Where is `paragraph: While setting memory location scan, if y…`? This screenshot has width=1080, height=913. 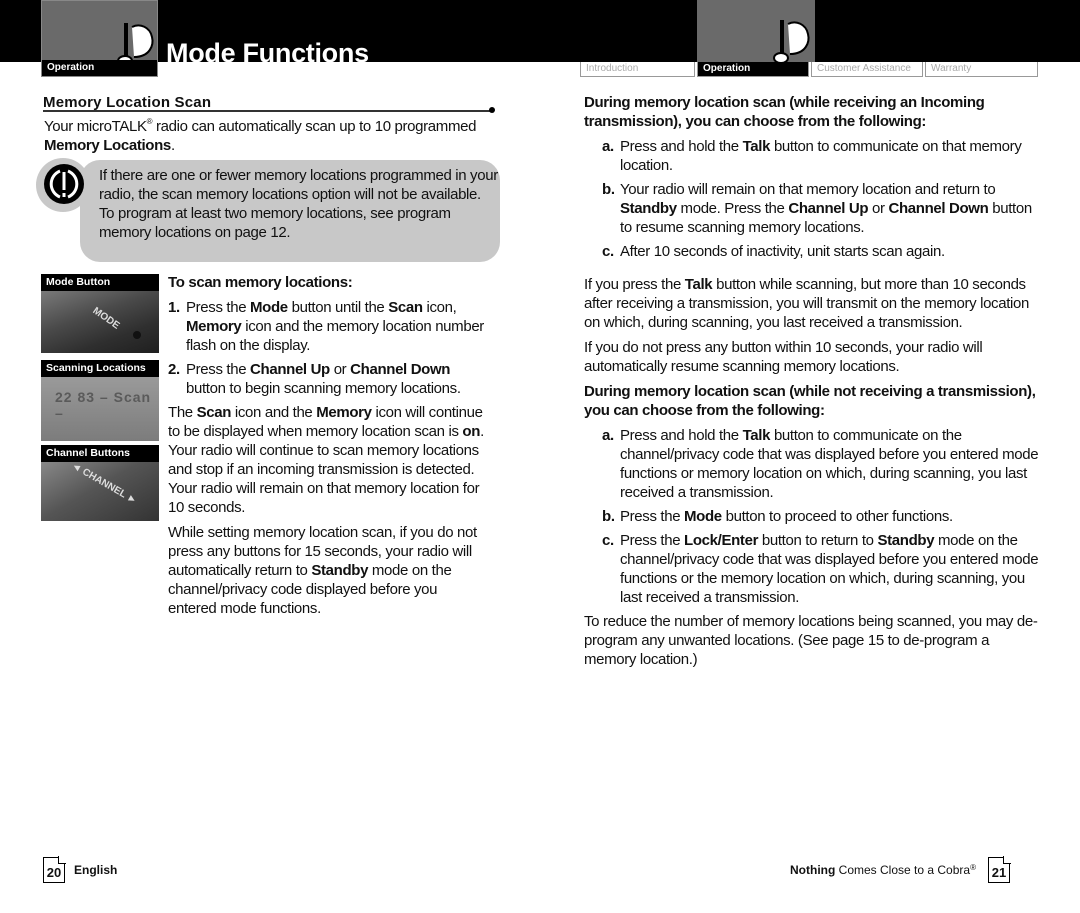
paragraph: While setting memory location scan, if y… is located at coordinates (328, 570).